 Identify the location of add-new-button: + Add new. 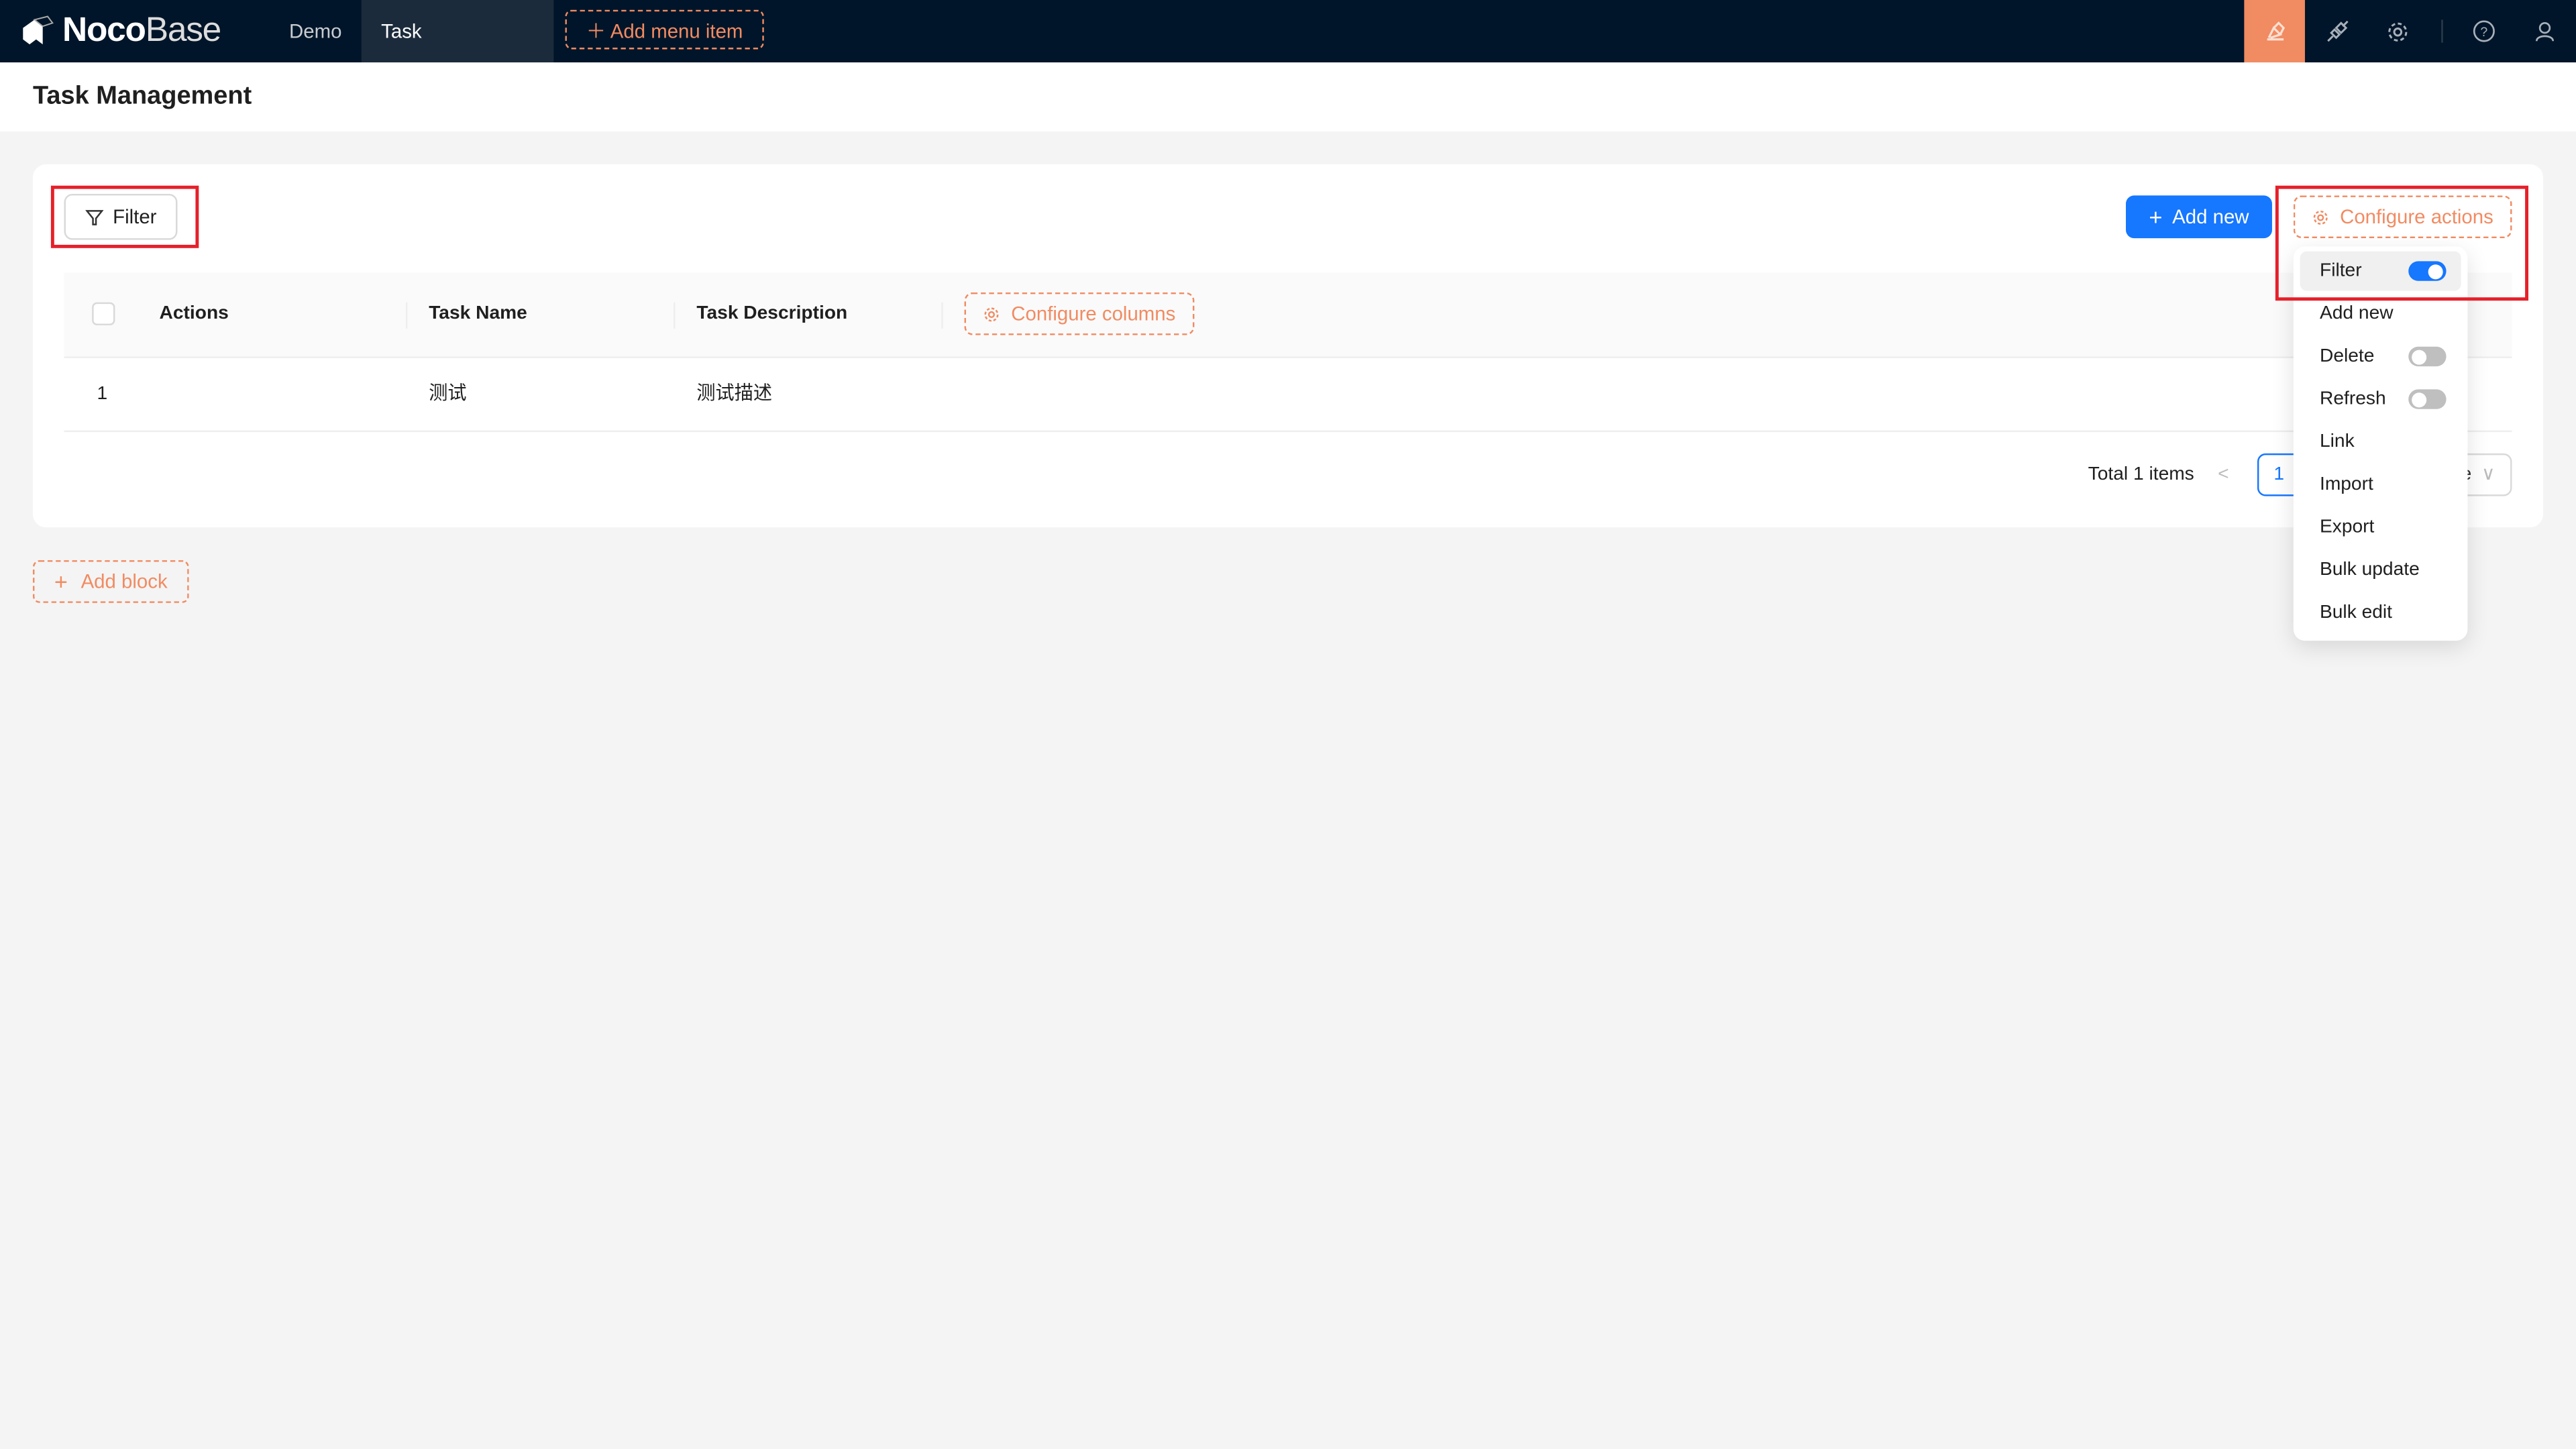
(2199, 217).